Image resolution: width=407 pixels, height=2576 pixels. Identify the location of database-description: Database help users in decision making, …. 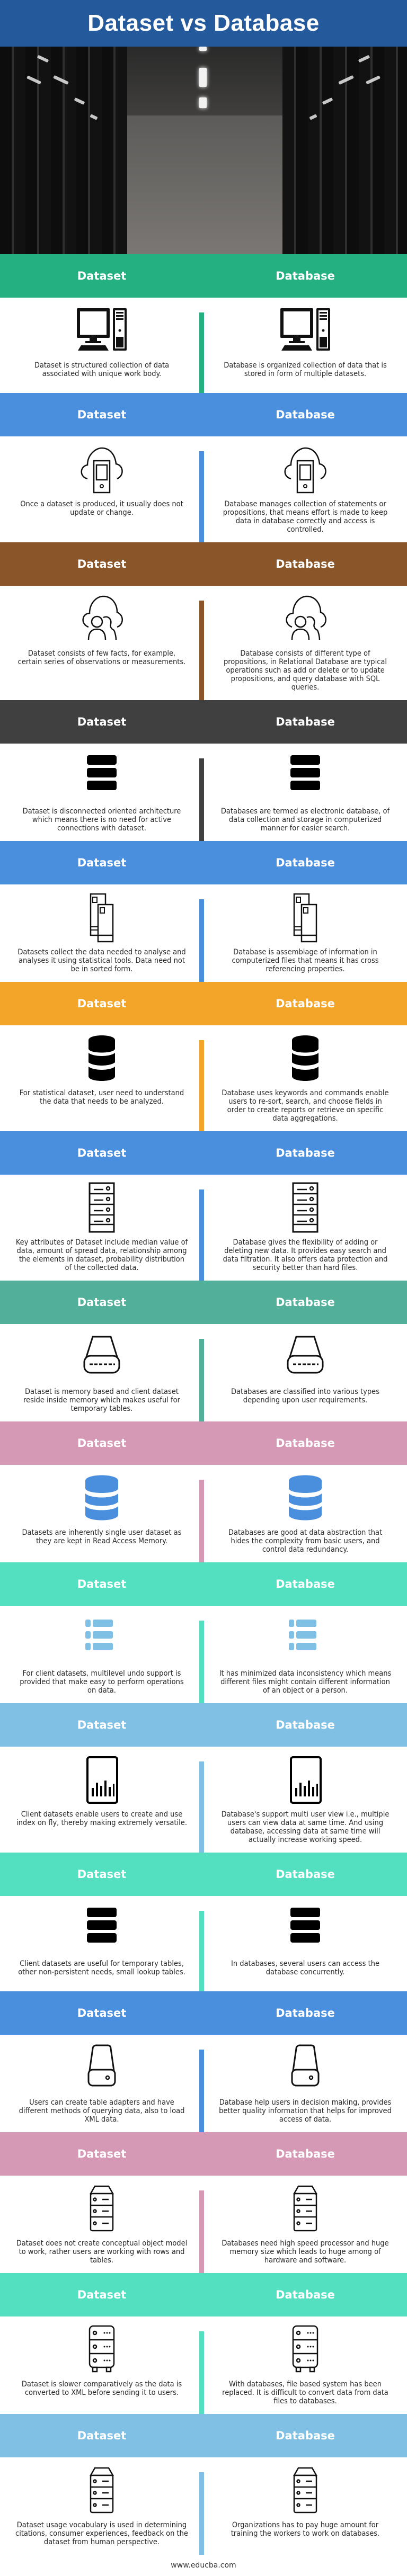
(305, 2111).